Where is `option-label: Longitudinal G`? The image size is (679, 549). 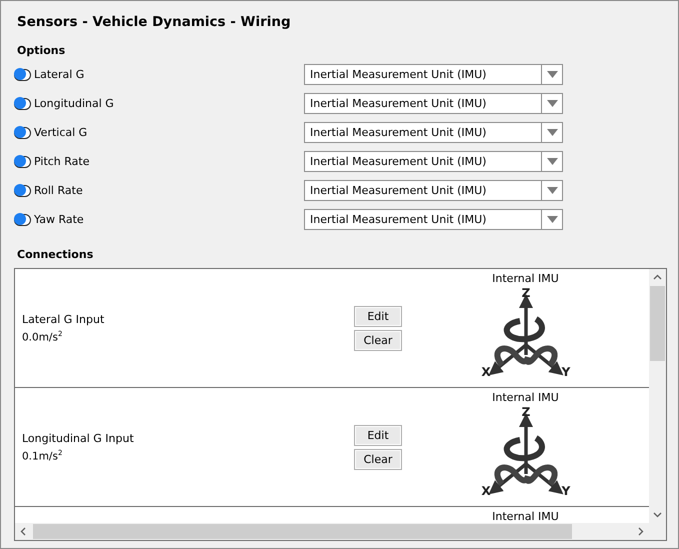
option-label: Longitudinal G is located at coordinates (74, 103).